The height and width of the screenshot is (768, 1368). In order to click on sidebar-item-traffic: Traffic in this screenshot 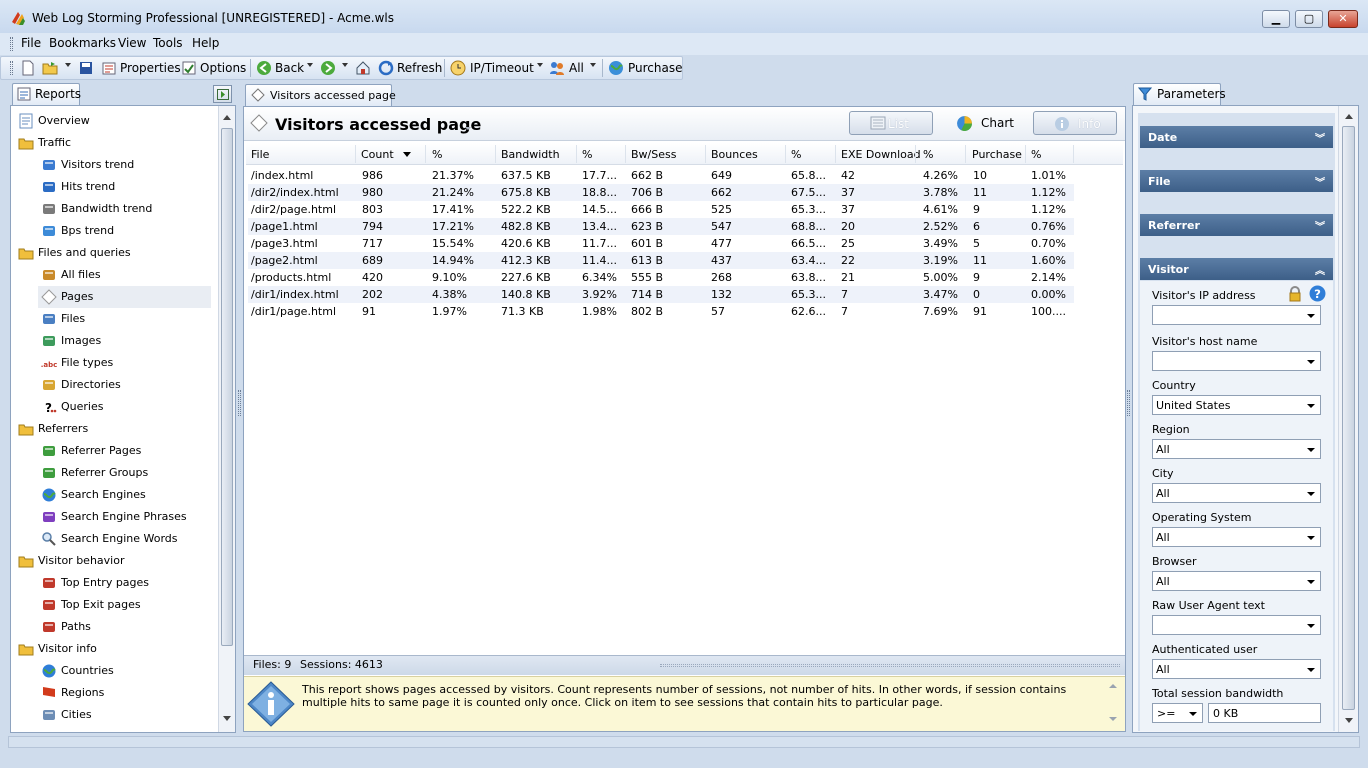, I will do `click(116, 143)`.